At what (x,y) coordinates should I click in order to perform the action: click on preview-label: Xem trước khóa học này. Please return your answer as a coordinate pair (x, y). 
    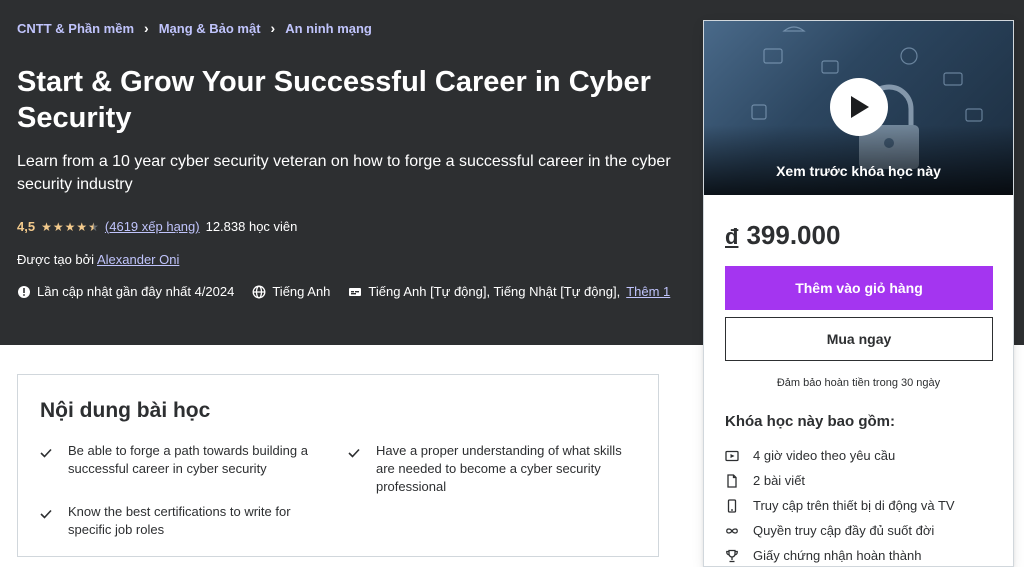
    Looking at the image, I should click on (858, 171).